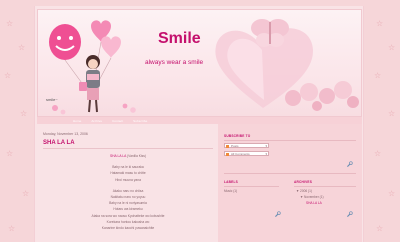 This screenshot has height=242, width=400. What do you see at coordinates (128, 228) in the screenshot?
I see `lyric-line: Kanarine kindo kaochi yuwanaichite` at bounding box center [128, 228].